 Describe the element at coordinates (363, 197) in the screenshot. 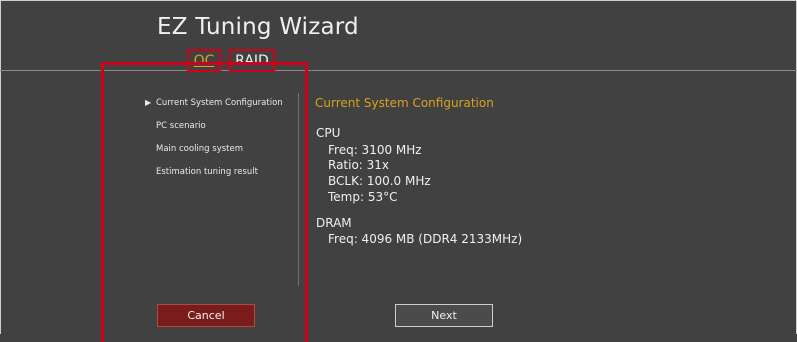

I see `cpu-temp: Temp: 53°C` at that location.